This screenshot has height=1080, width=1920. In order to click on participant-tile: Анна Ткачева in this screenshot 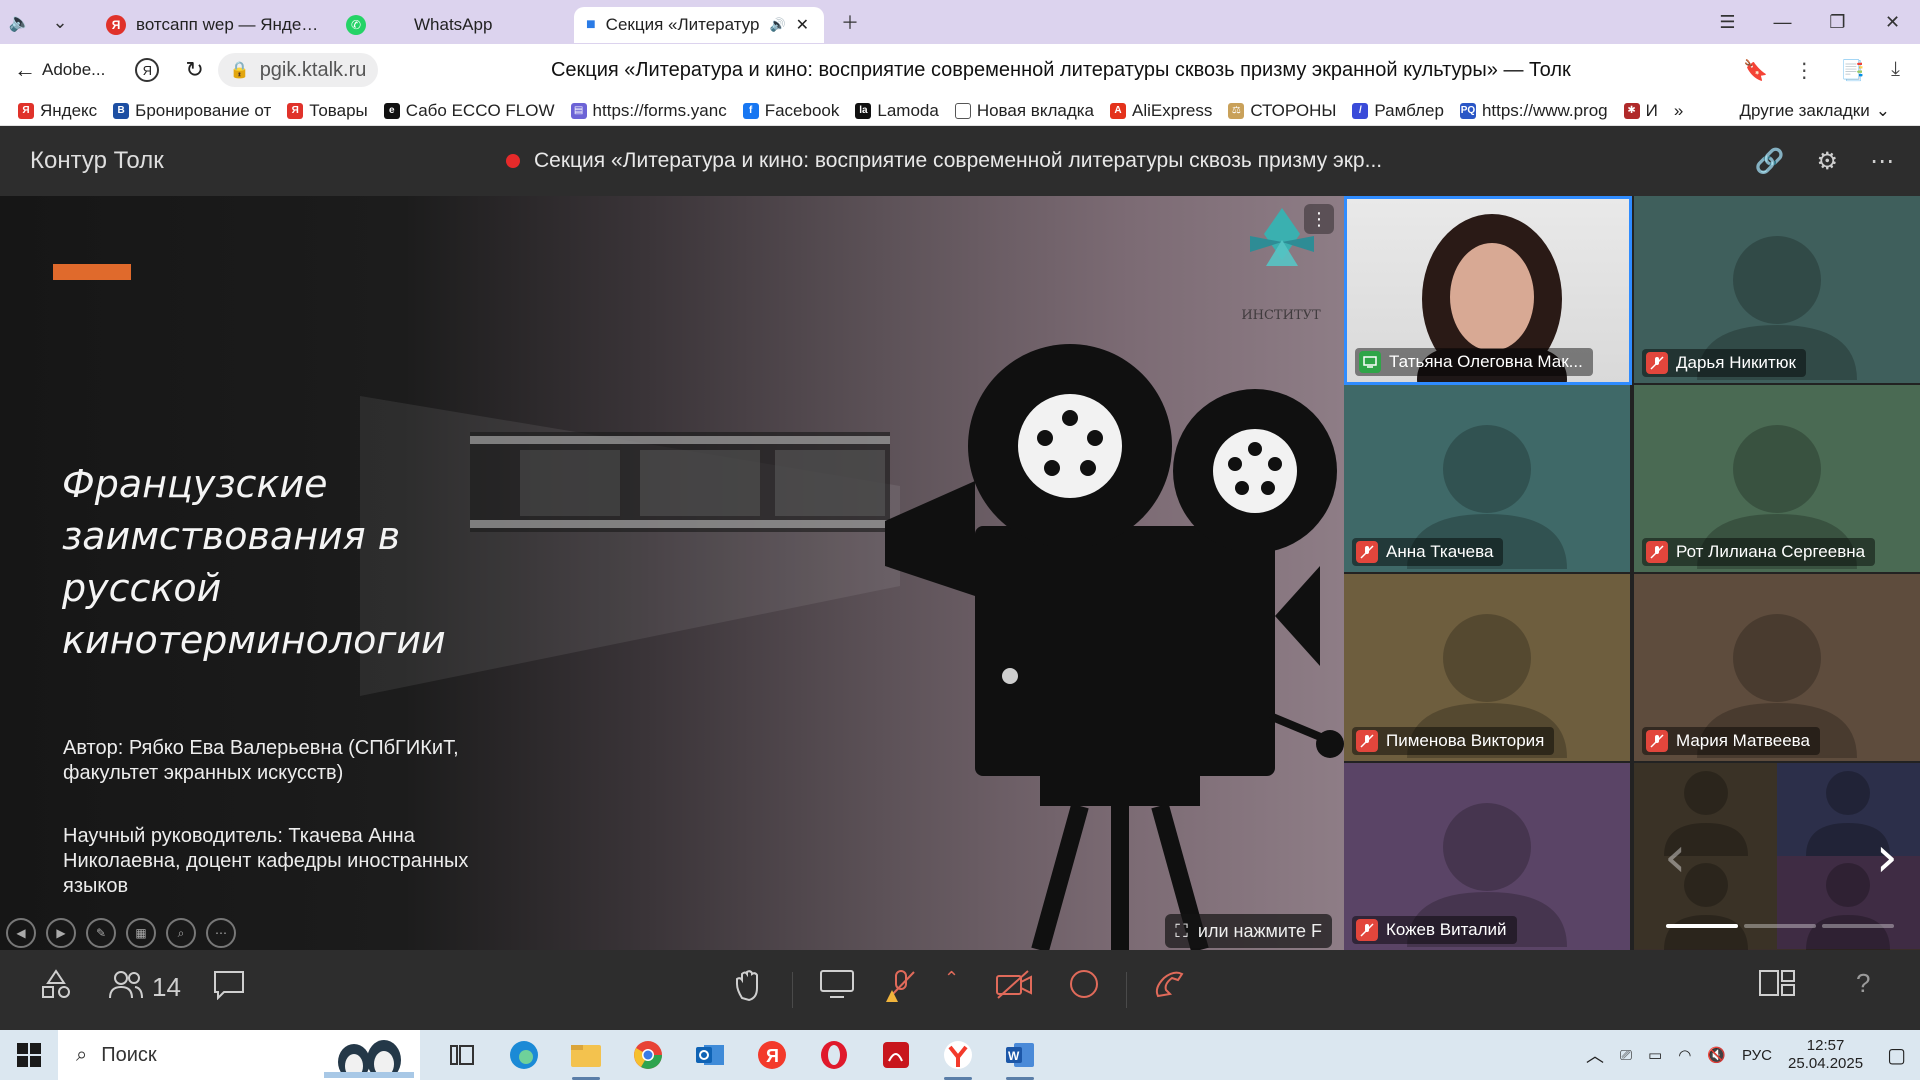, I will do `click(1487, 478)`.